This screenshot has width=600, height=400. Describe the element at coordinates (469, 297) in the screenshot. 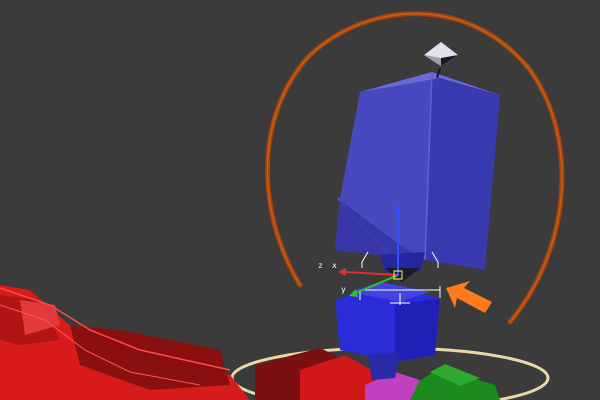

I see `orange-arrow-icon` at that location.